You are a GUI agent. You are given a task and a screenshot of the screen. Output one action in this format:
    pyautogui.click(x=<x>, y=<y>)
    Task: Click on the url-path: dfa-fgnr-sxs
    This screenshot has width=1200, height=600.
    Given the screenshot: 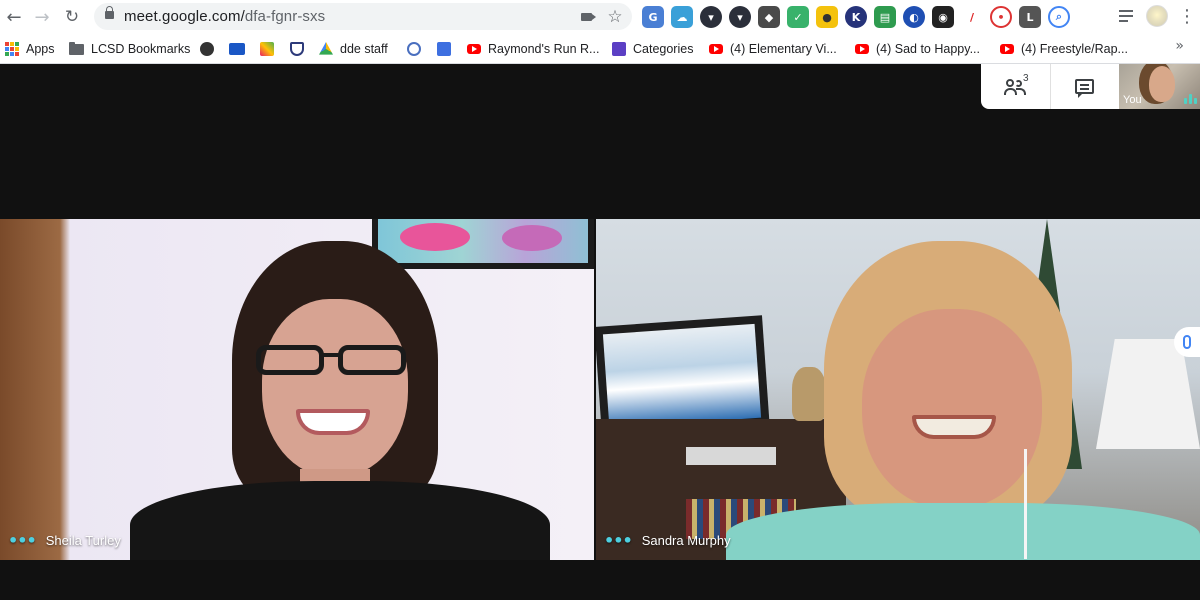 What is the action you would take?
    pyautogui.click(x=285, y=16)
    